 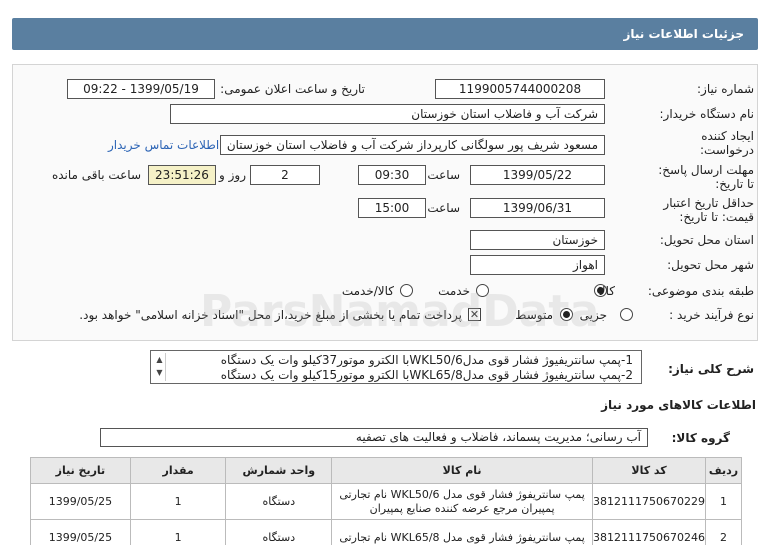 I want to click on category-option-goods: کالا, so click(x=606, y=291).